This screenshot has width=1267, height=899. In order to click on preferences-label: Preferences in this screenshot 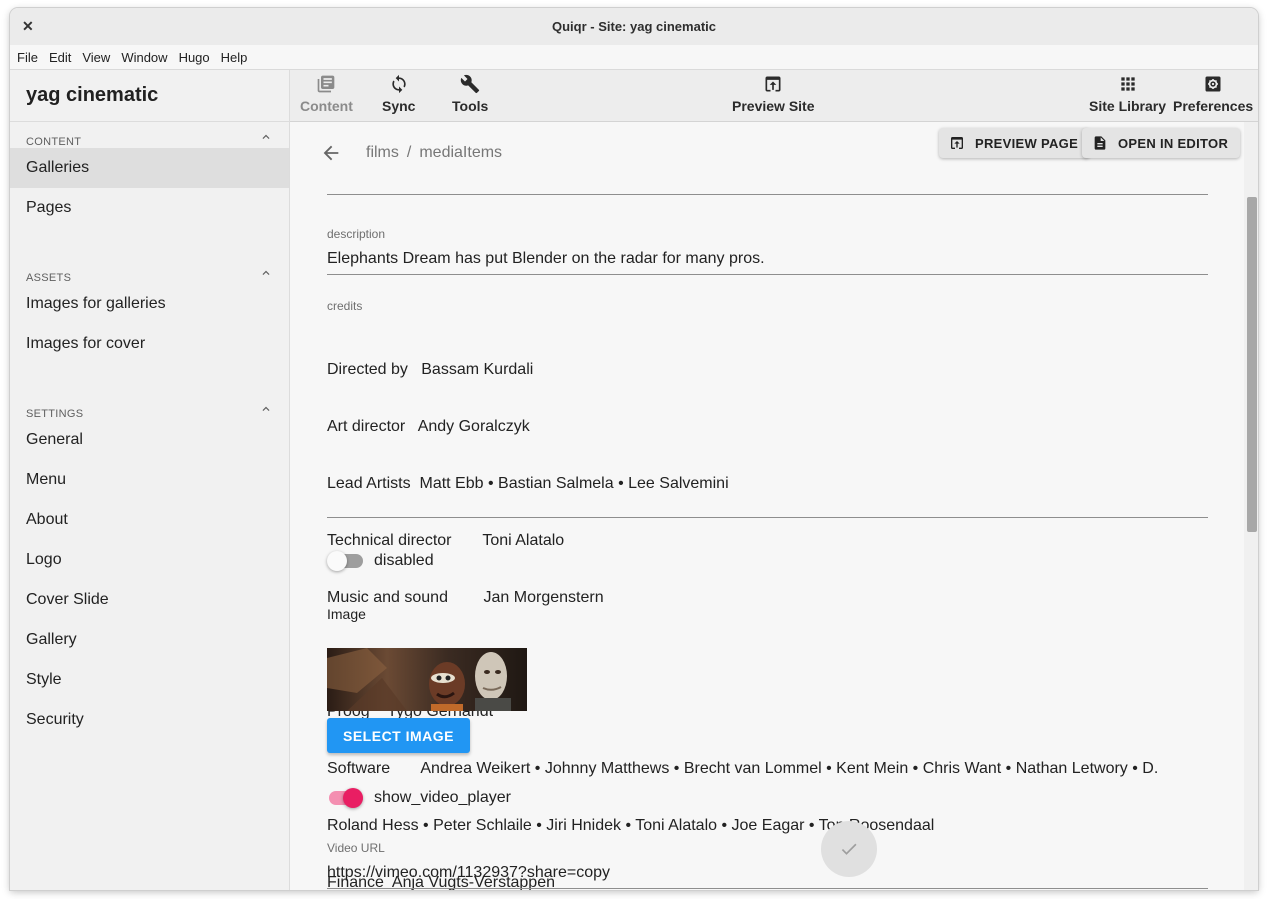, I will do `click(1213, 106)`.